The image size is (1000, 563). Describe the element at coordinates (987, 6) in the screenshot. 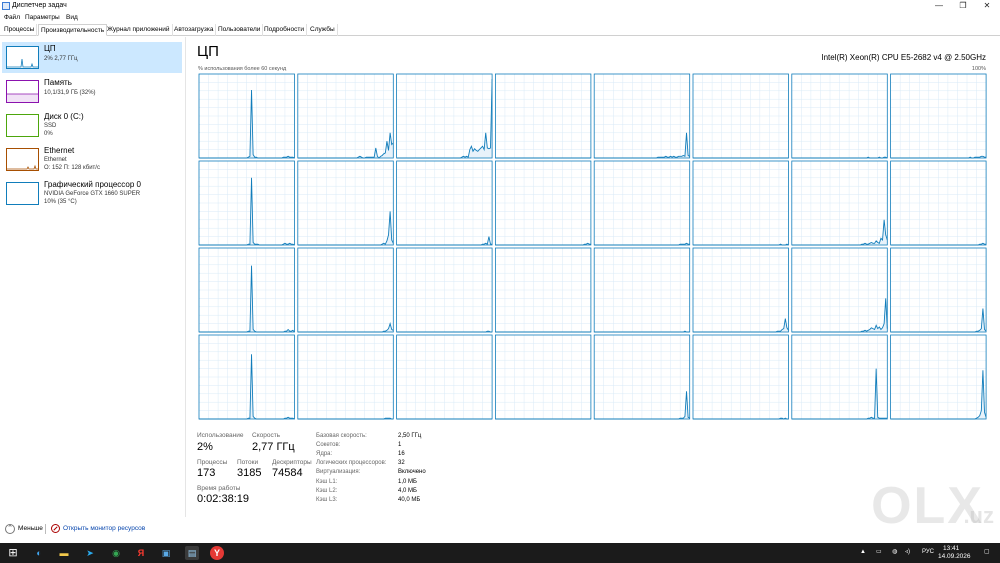

I see `close-button: ✕` at that location.